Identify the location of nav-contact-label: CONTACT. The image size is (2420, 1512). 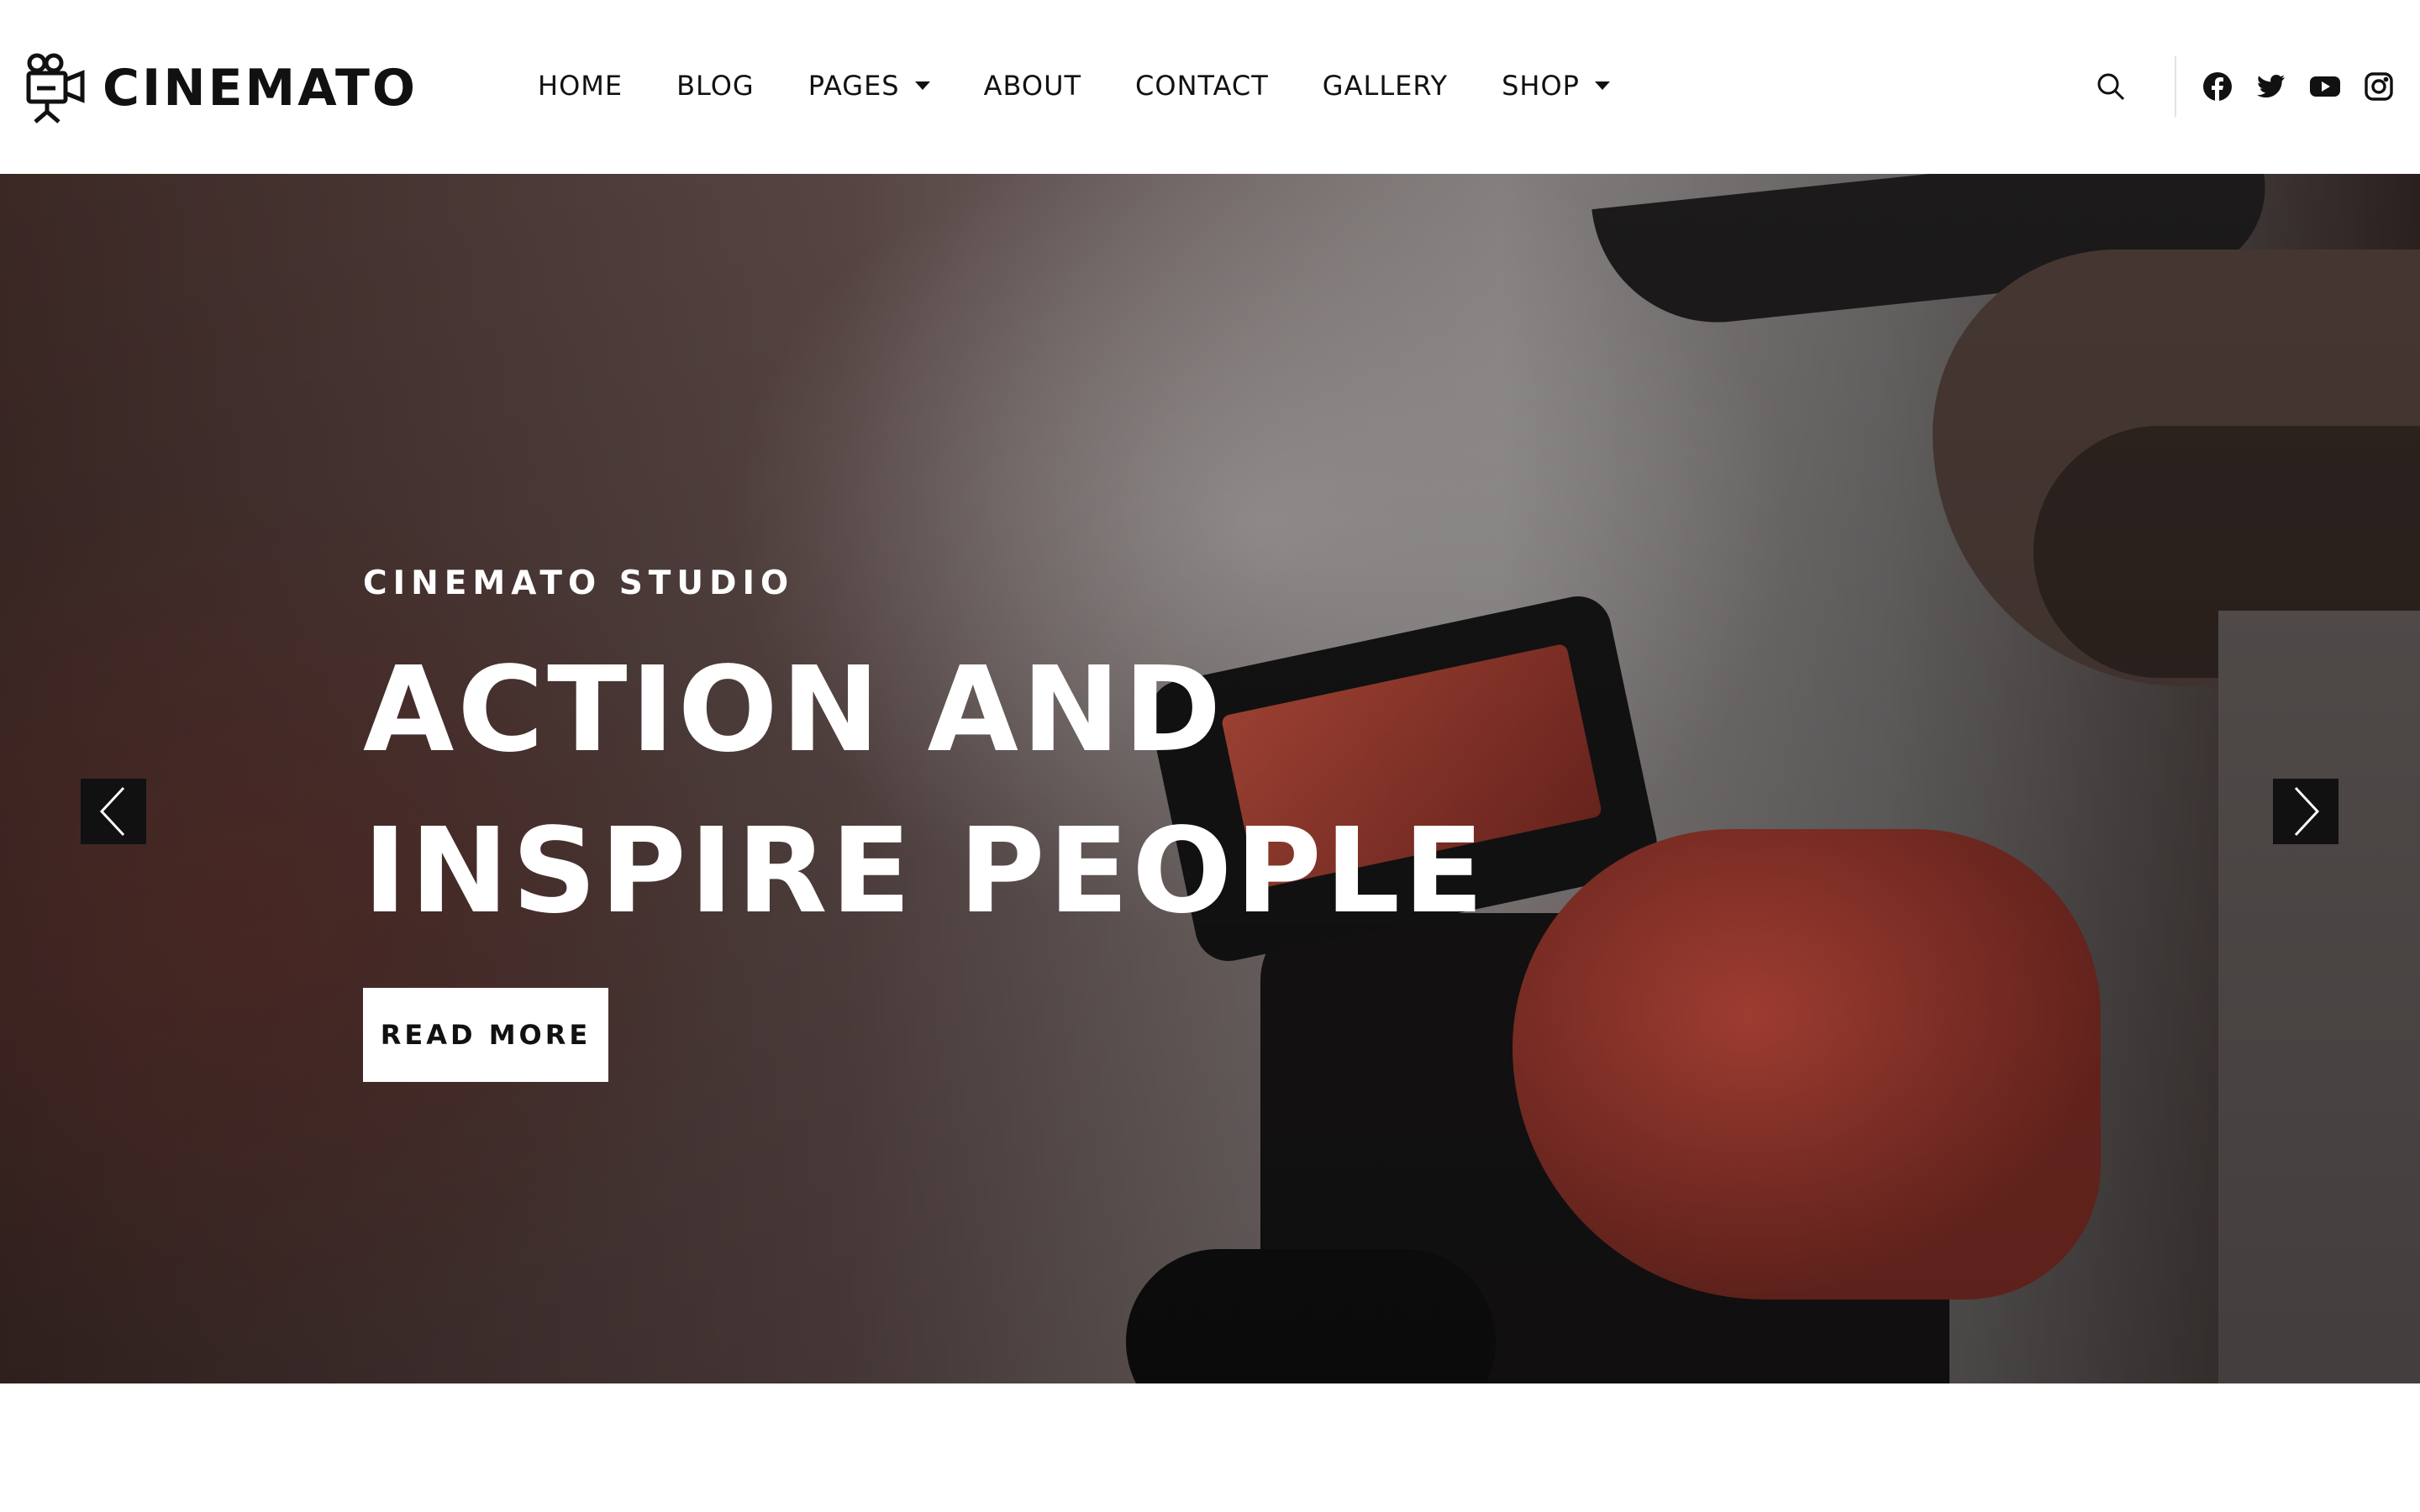
(1202, 86).